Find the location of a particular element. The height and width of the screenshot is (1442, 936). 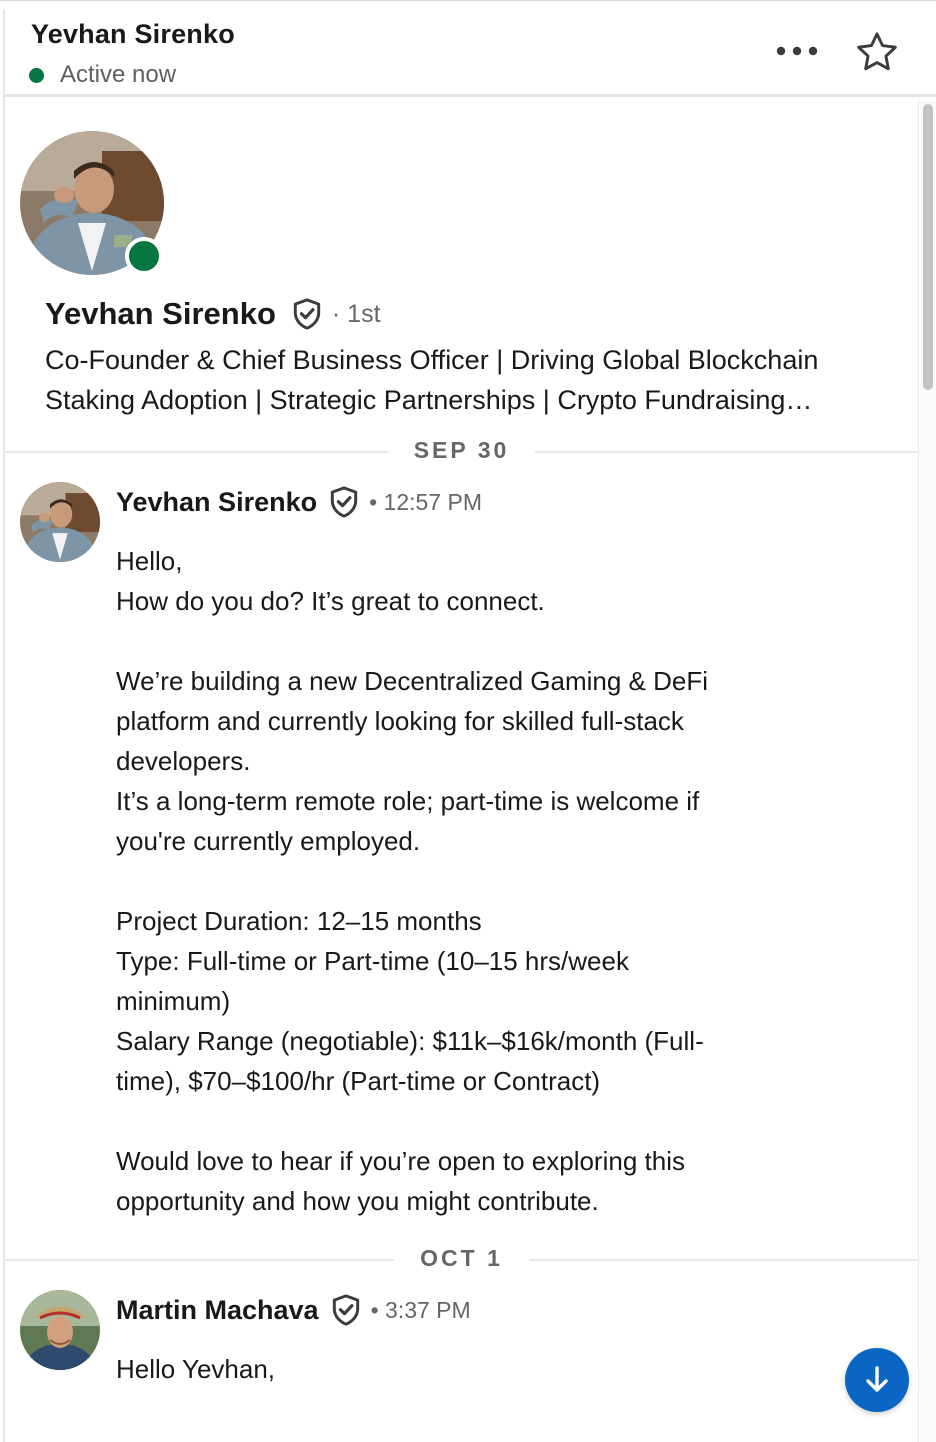

presence-status: Active now is located at coordinates (102, 75).